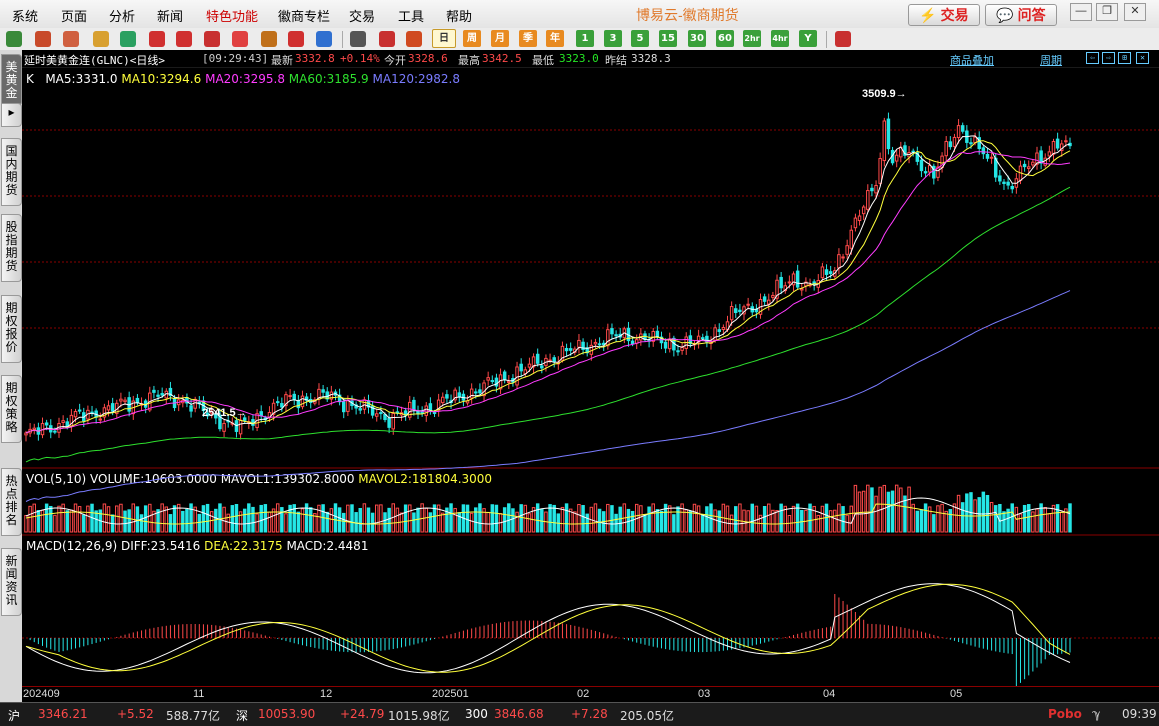  I want to click on new-icon, so click(324, 39).